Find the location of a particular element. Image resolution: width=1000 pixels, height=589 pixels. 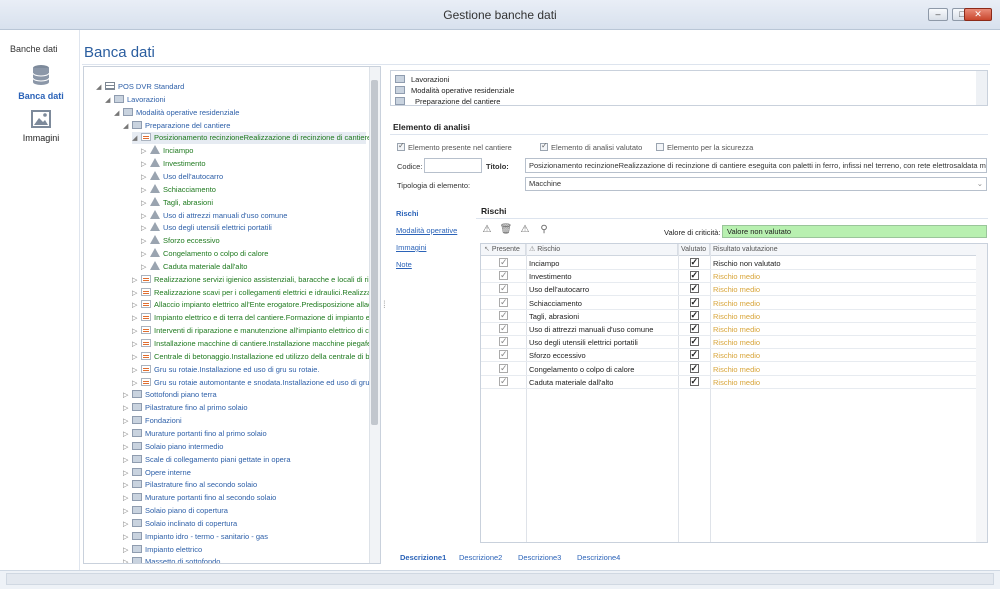

column-header-rischio: ⚠ Rischio is located at coordinates (602, 250).